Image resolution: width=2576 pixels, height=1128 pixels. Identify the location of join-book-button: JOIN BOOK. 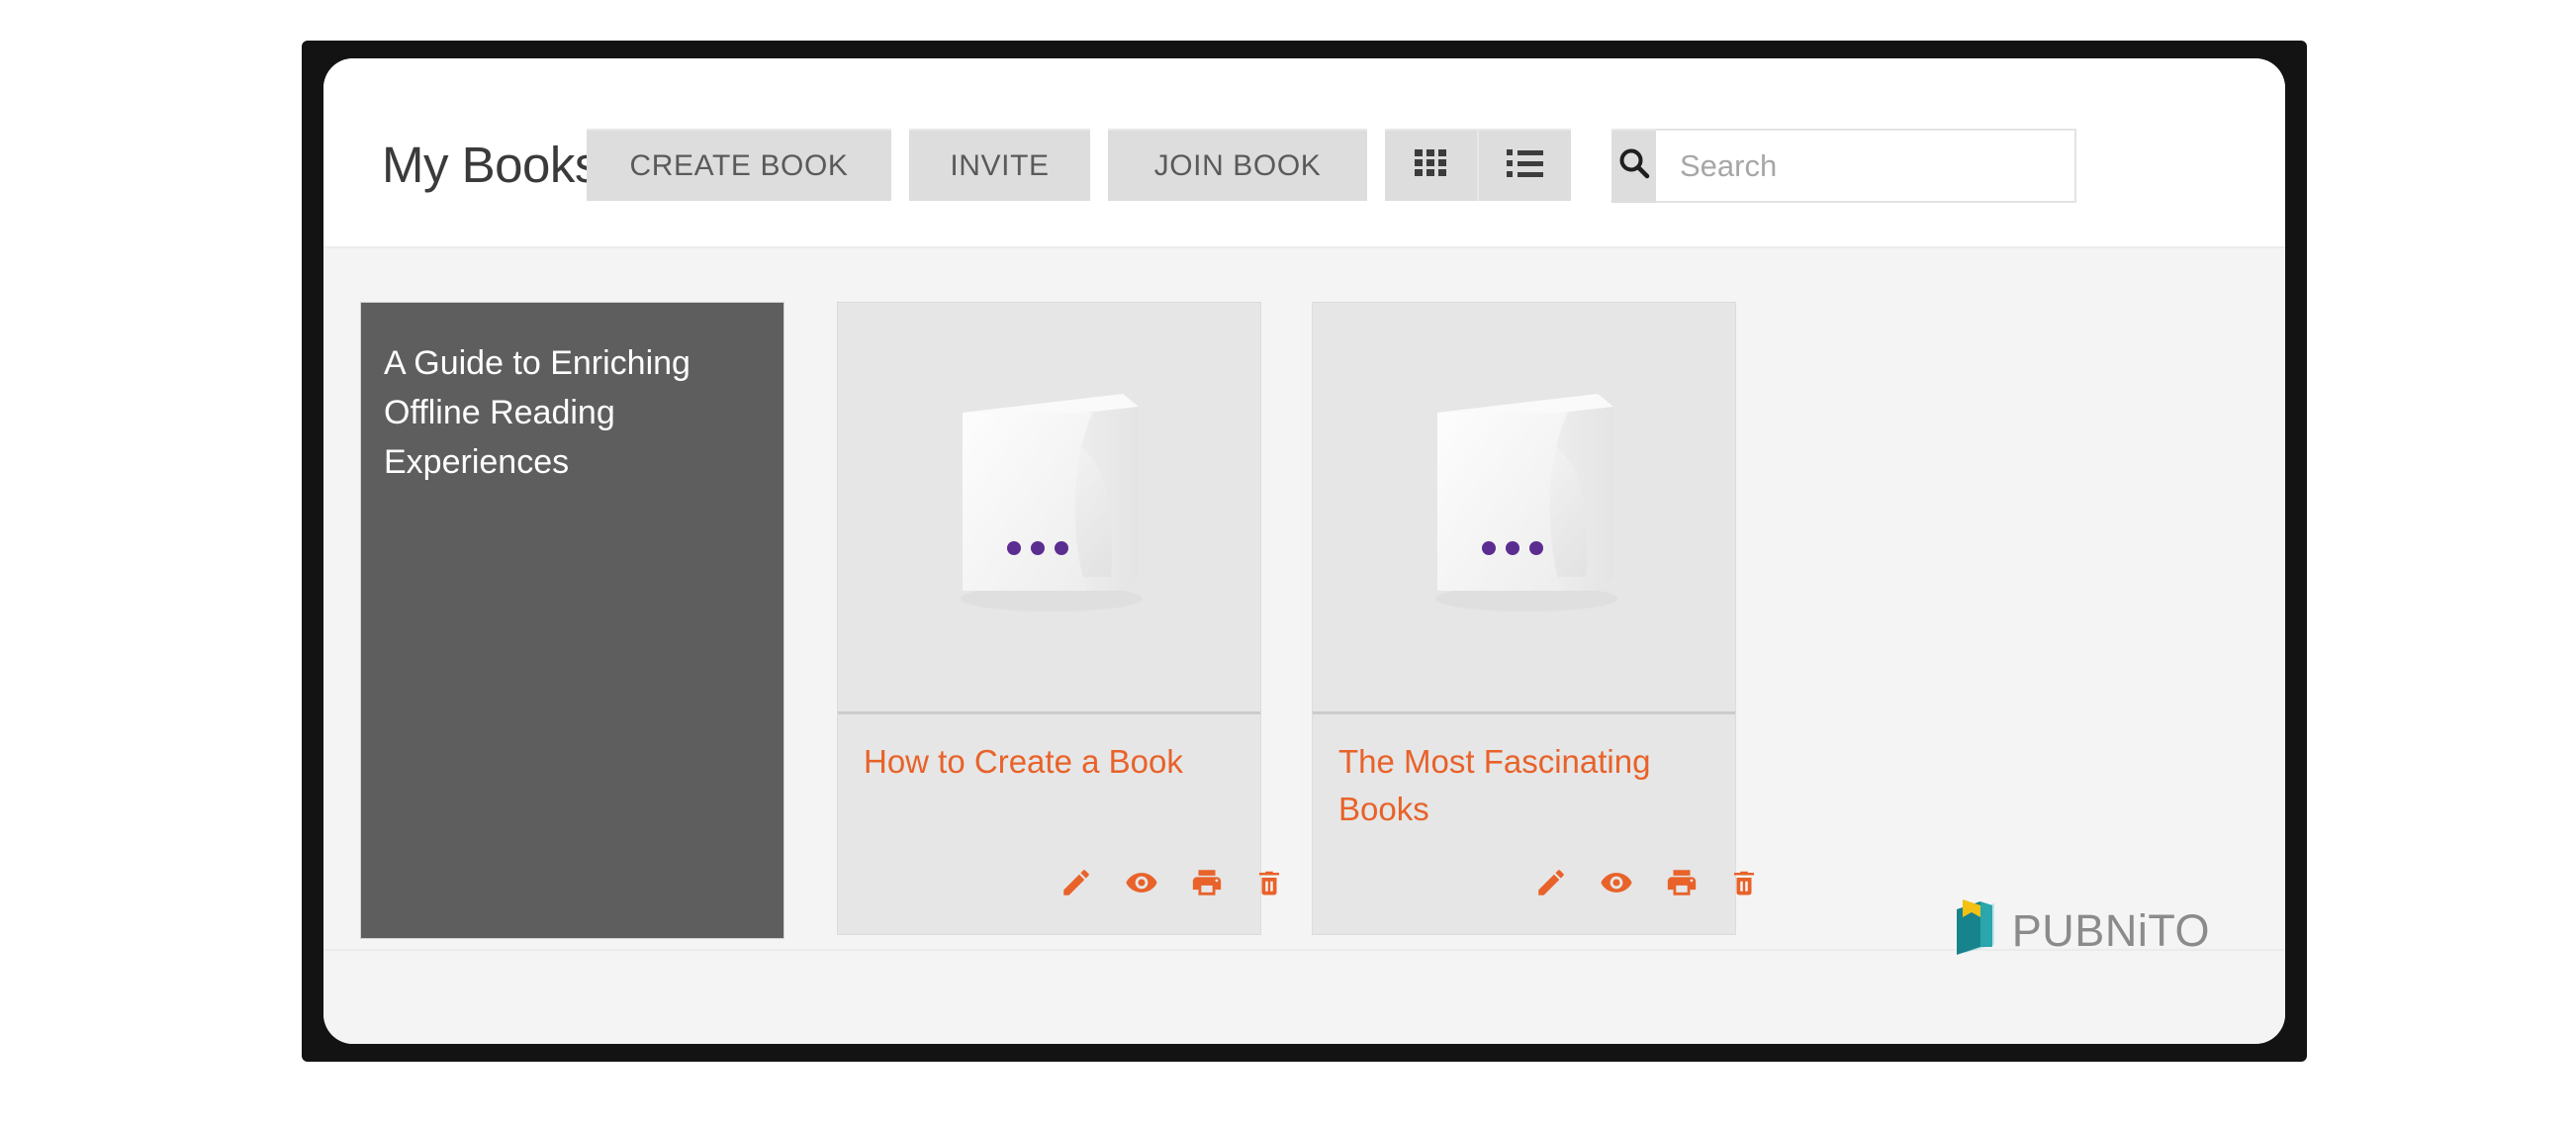
(1237, 165).